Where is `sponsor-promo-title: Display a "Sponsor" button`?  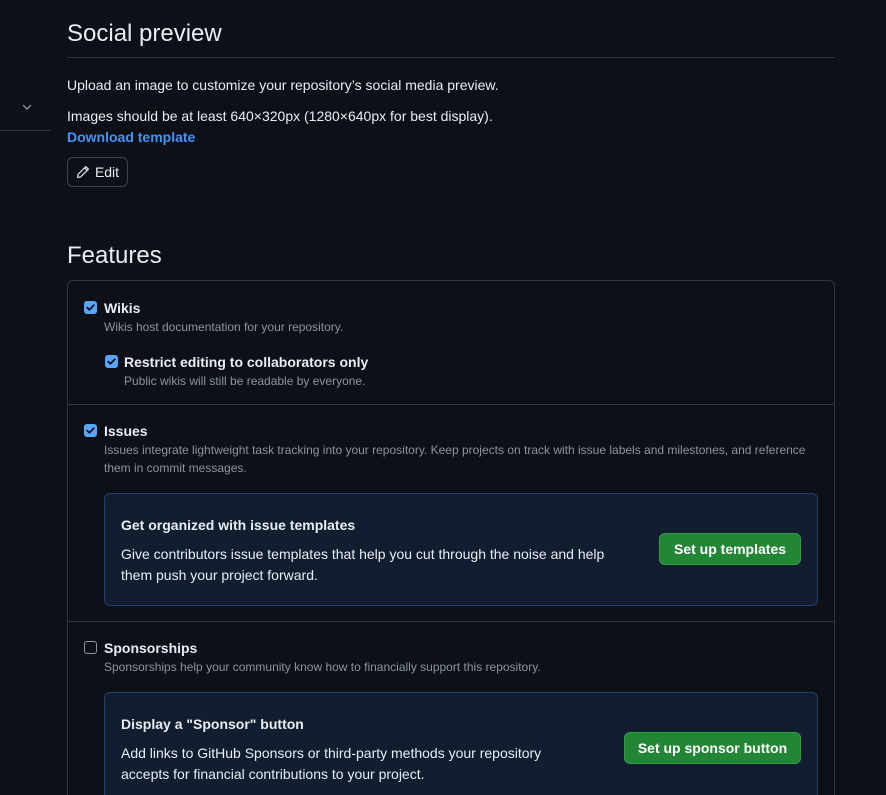
sponsor-promo-title: Display a "Sponsor" button is located at coordinates (212, 724).